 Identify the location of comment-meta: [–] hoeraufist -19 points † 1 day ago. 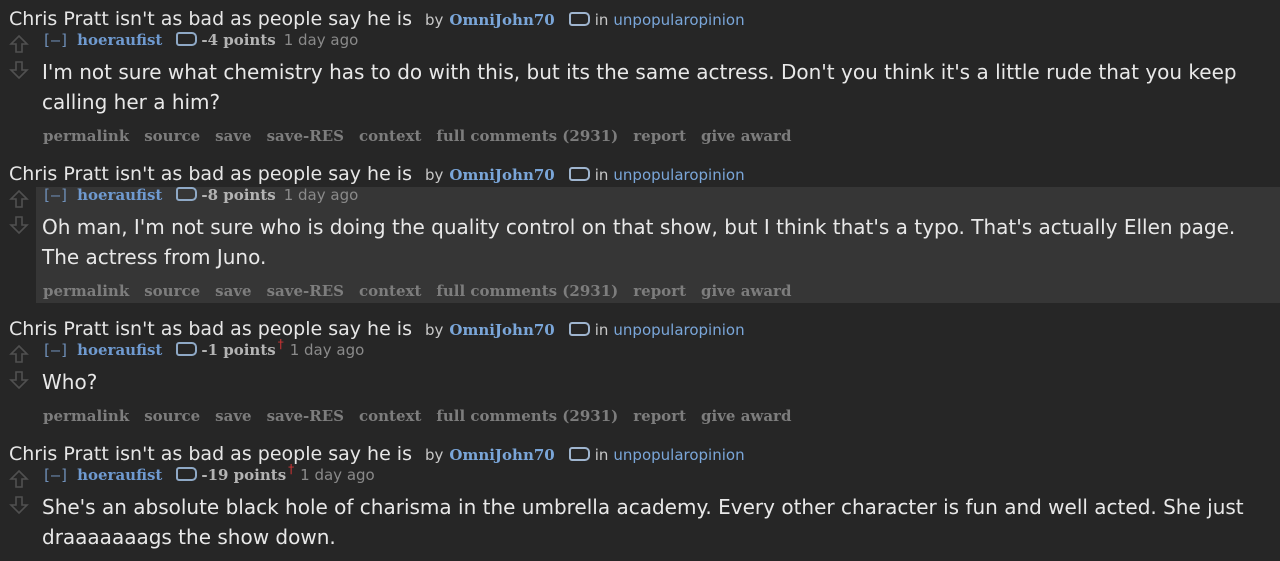
(208, 473).